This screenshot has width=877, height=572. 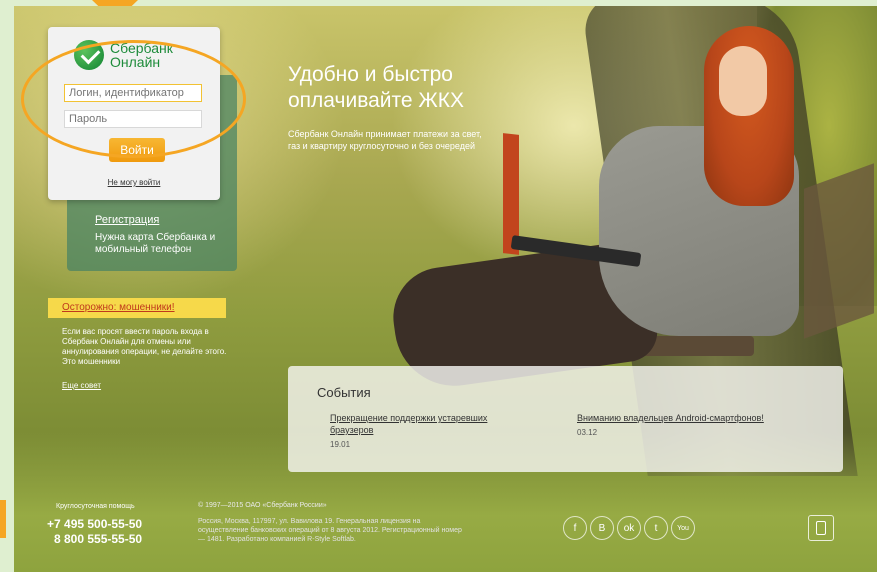 What do you see at coordinates (697, 418) in the screenshot?
I see `event-link: Вниманию владельцев Android-смартфонов!` at bounding box center [697, 418].